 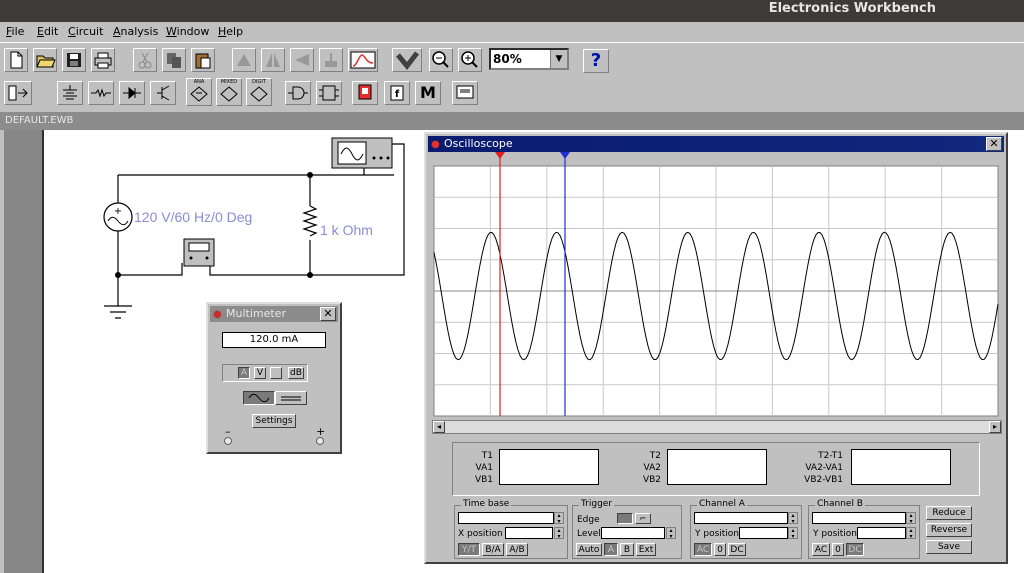 What do you see at coordinates (793, 533) in the screenshot?
I see `channel-a-y-position-spinner: ▴ ▾` at bounding box center [793, 533].